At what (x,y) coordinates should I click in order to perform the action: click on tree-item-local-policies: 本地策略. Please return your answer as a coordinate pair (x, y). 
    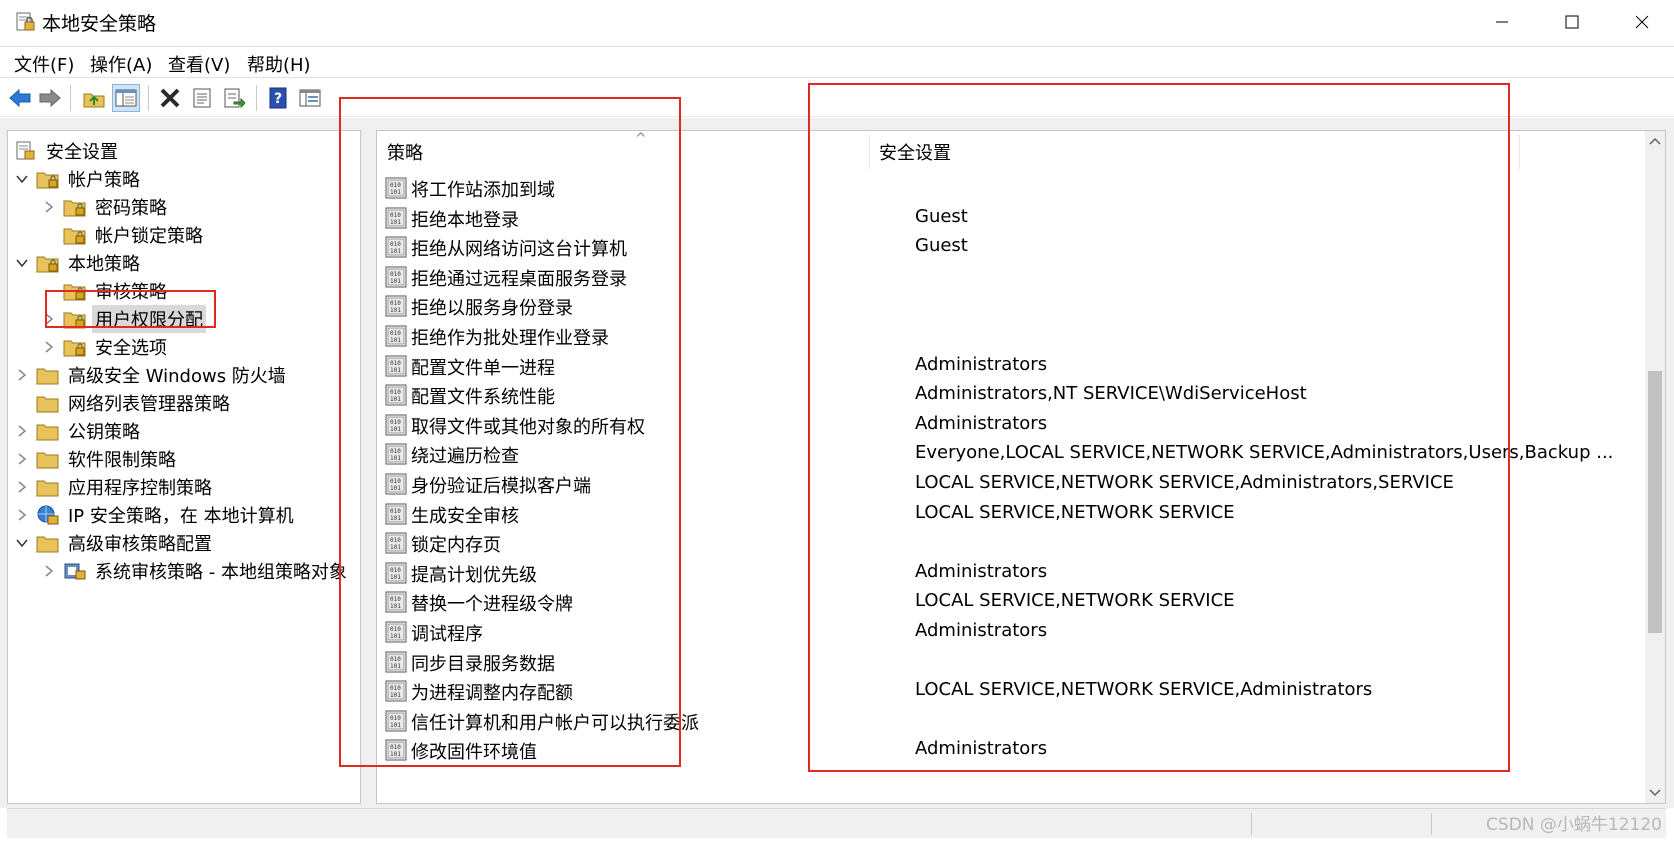
    Looking at the image, I should click on (78, 263).